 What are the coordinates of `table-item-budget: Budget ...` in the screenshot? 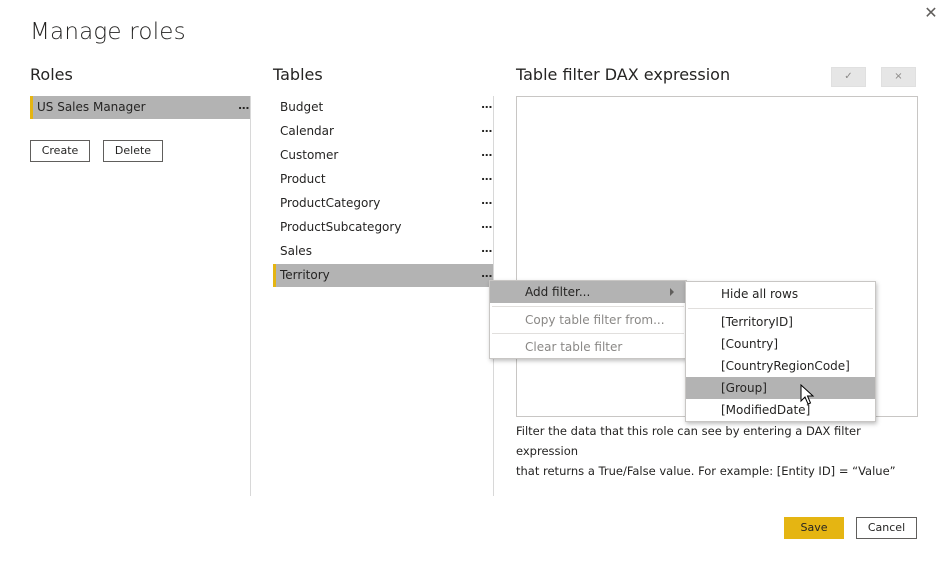 It's located at (383, 107).